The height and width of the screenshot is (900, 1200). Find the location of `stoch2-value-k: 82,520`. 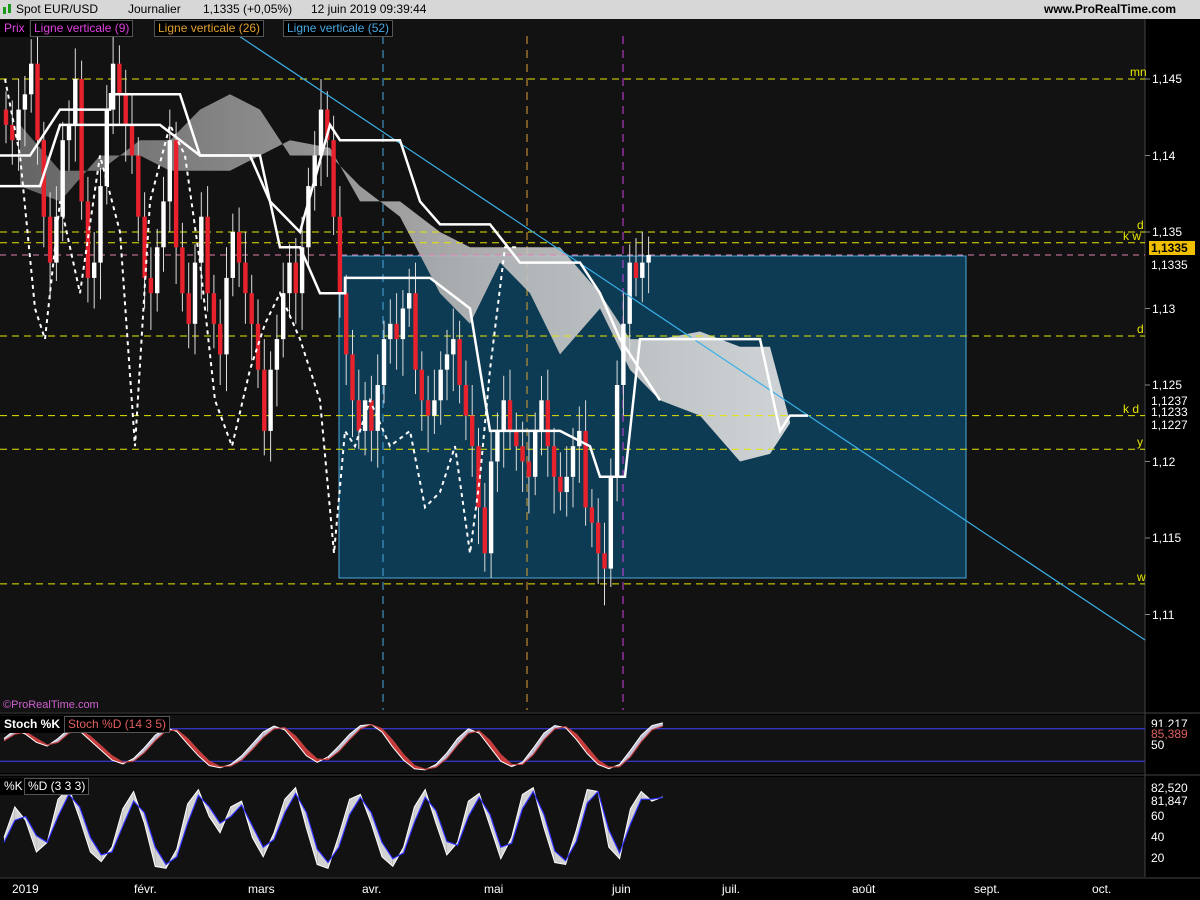

stoch2-value-k: 82,520 is located at coordinates (1172, 788).